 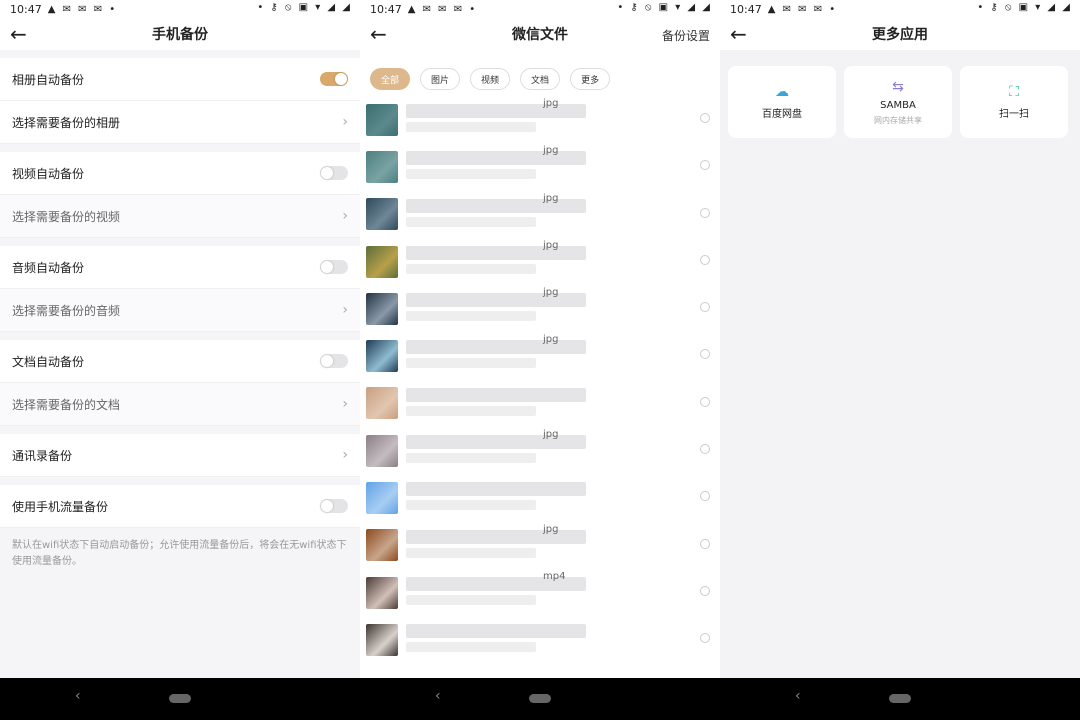 I want to click on row-mobile-data: 使用手机流量备份, so click(x=180, y=506).